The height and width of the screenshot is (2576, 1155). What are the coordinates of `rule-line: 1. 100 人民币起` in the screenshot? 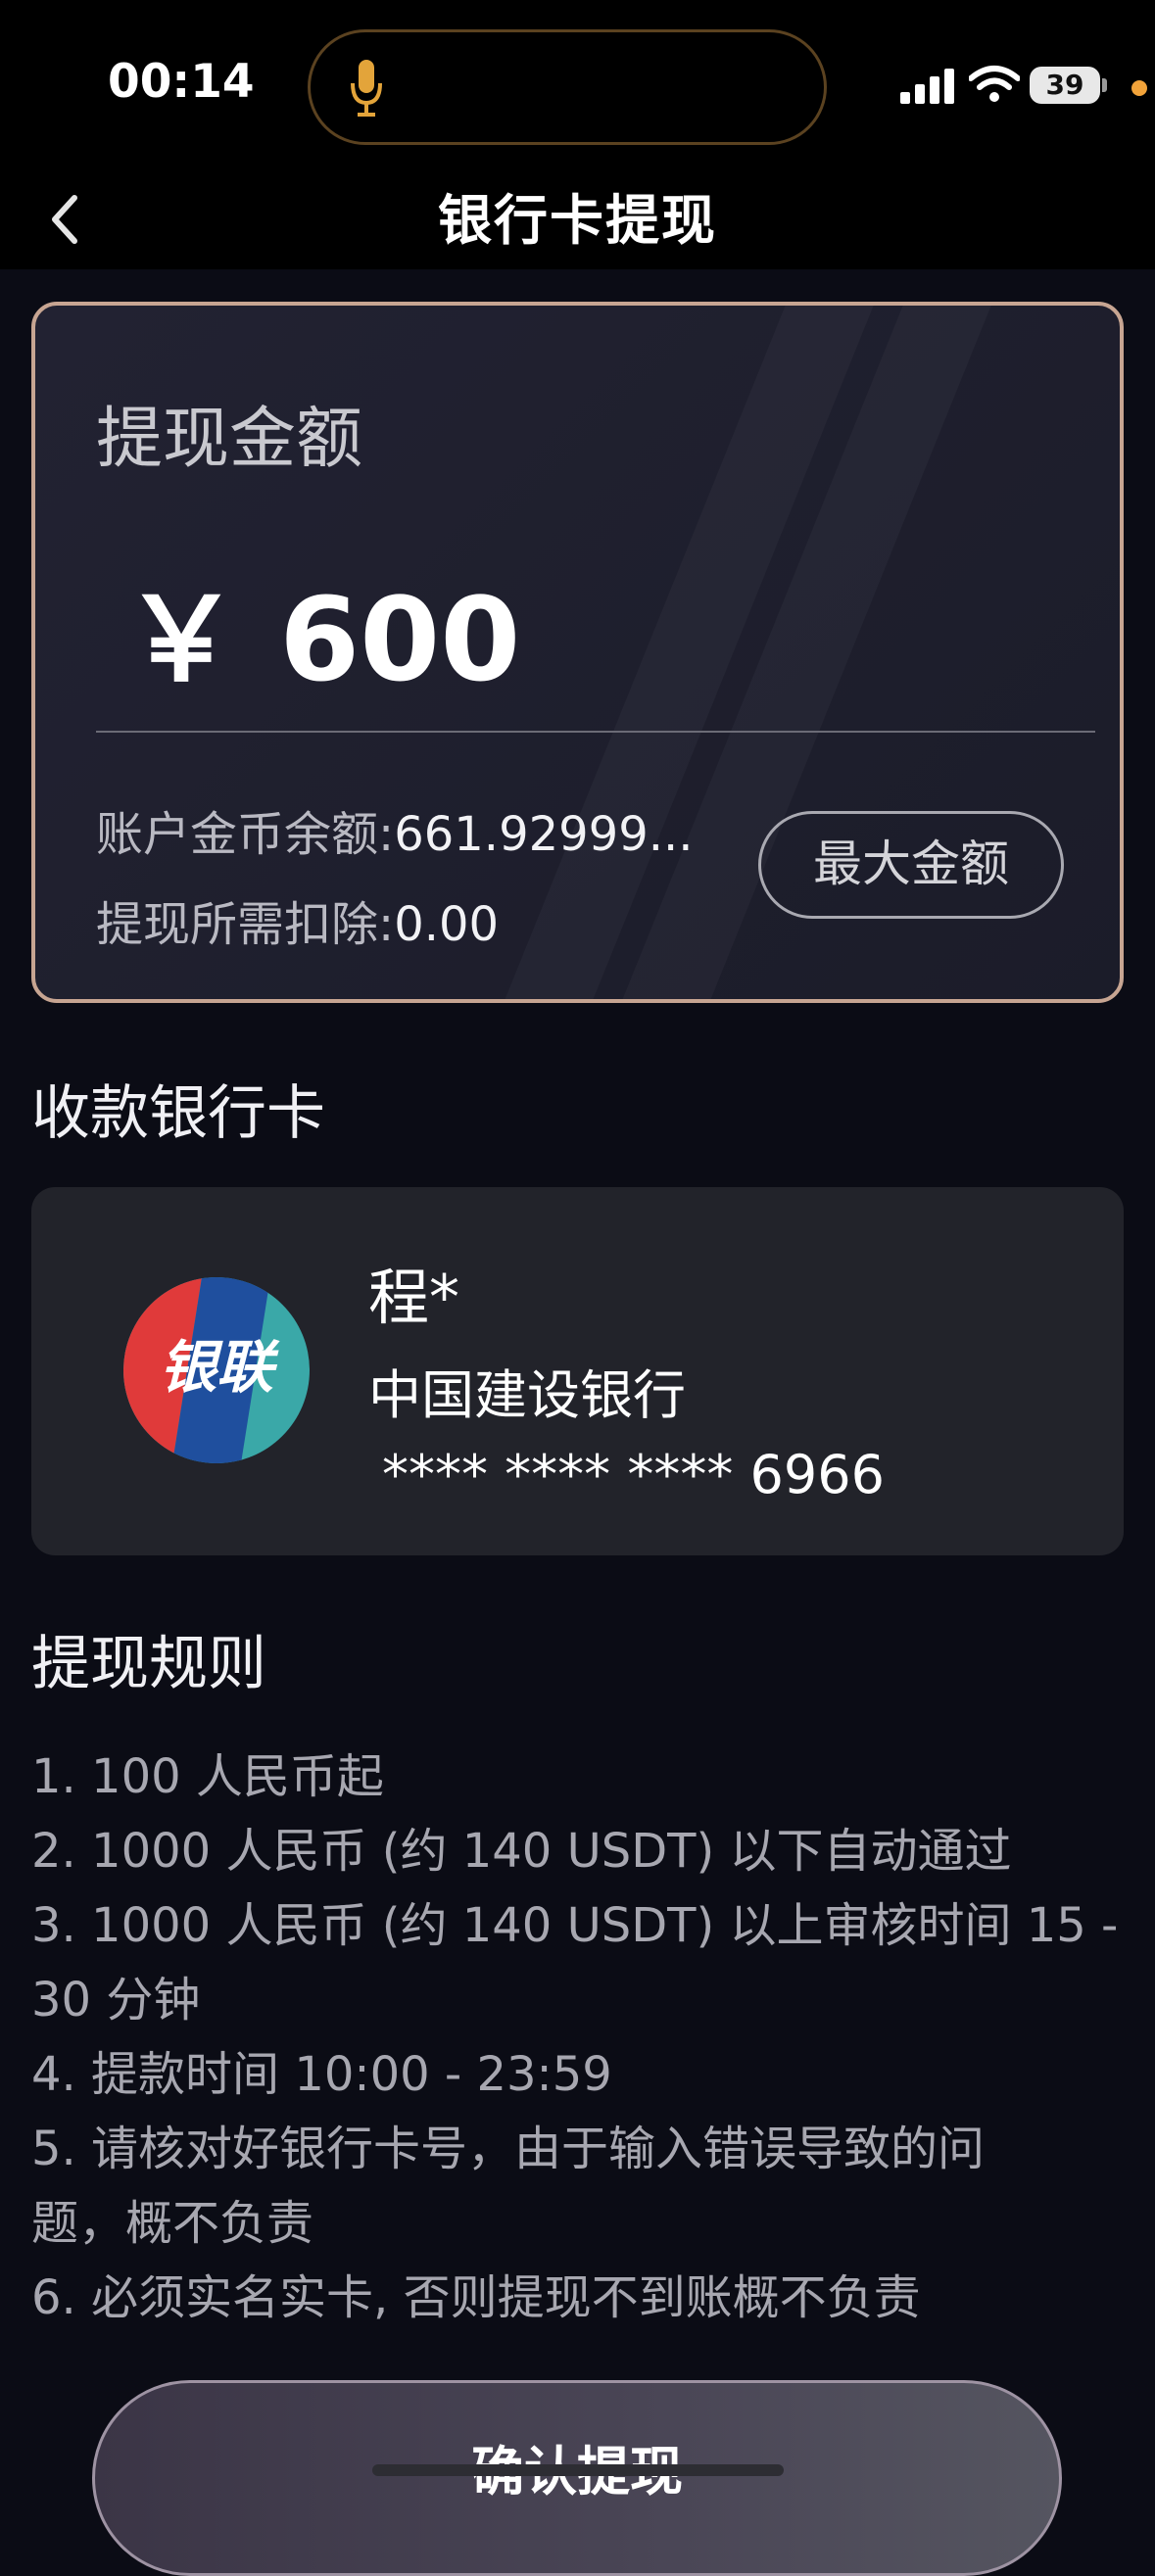 It's located at (207, 1777).